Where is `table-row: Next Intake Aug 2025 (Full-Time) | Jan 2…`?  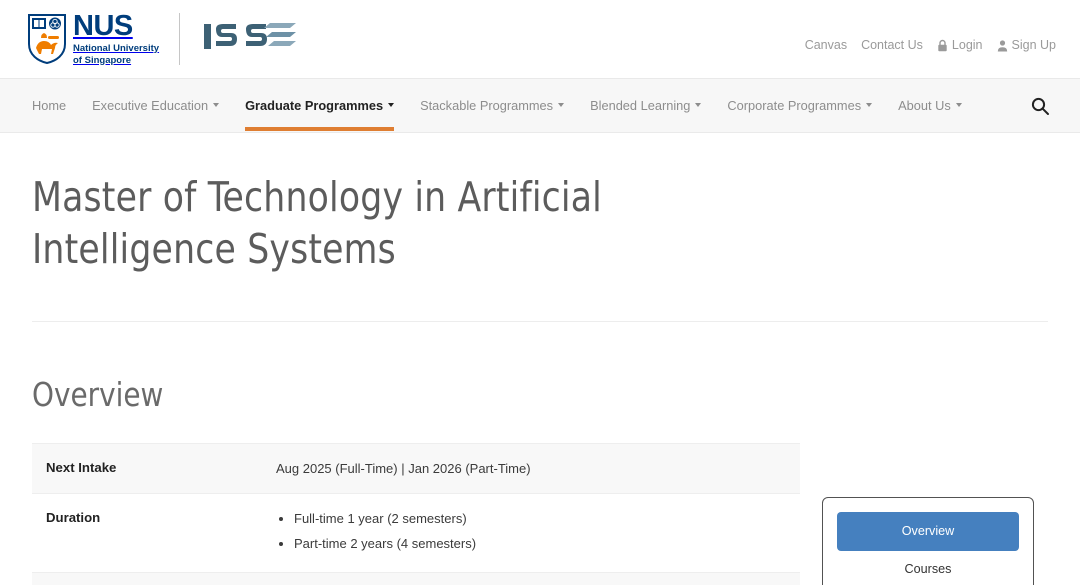
table-row: Next Intake Aug 2025 (Full-Time) | Jan 2… is located at coordinates (416, 468).